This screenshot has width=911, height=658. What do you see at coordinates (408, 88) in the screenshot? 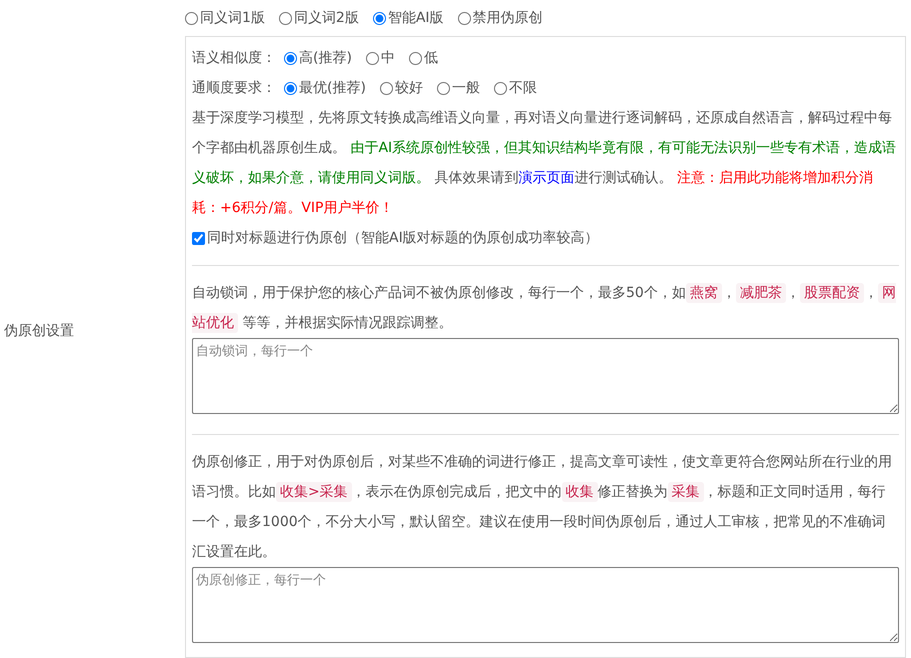
I see `option-label: 较好` at bounding box center [408, 88].